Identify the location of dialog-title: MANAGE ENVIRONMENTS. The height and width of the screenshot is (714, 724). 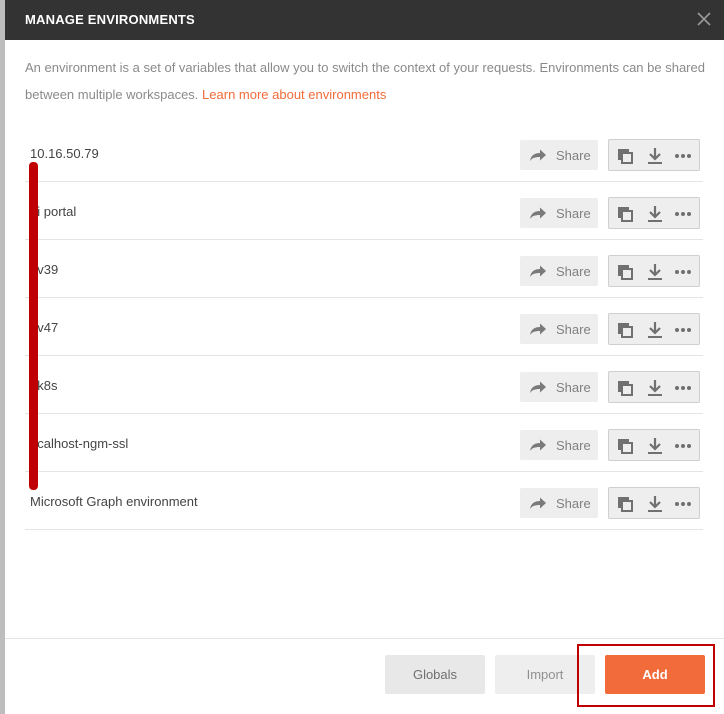
(110, 19).